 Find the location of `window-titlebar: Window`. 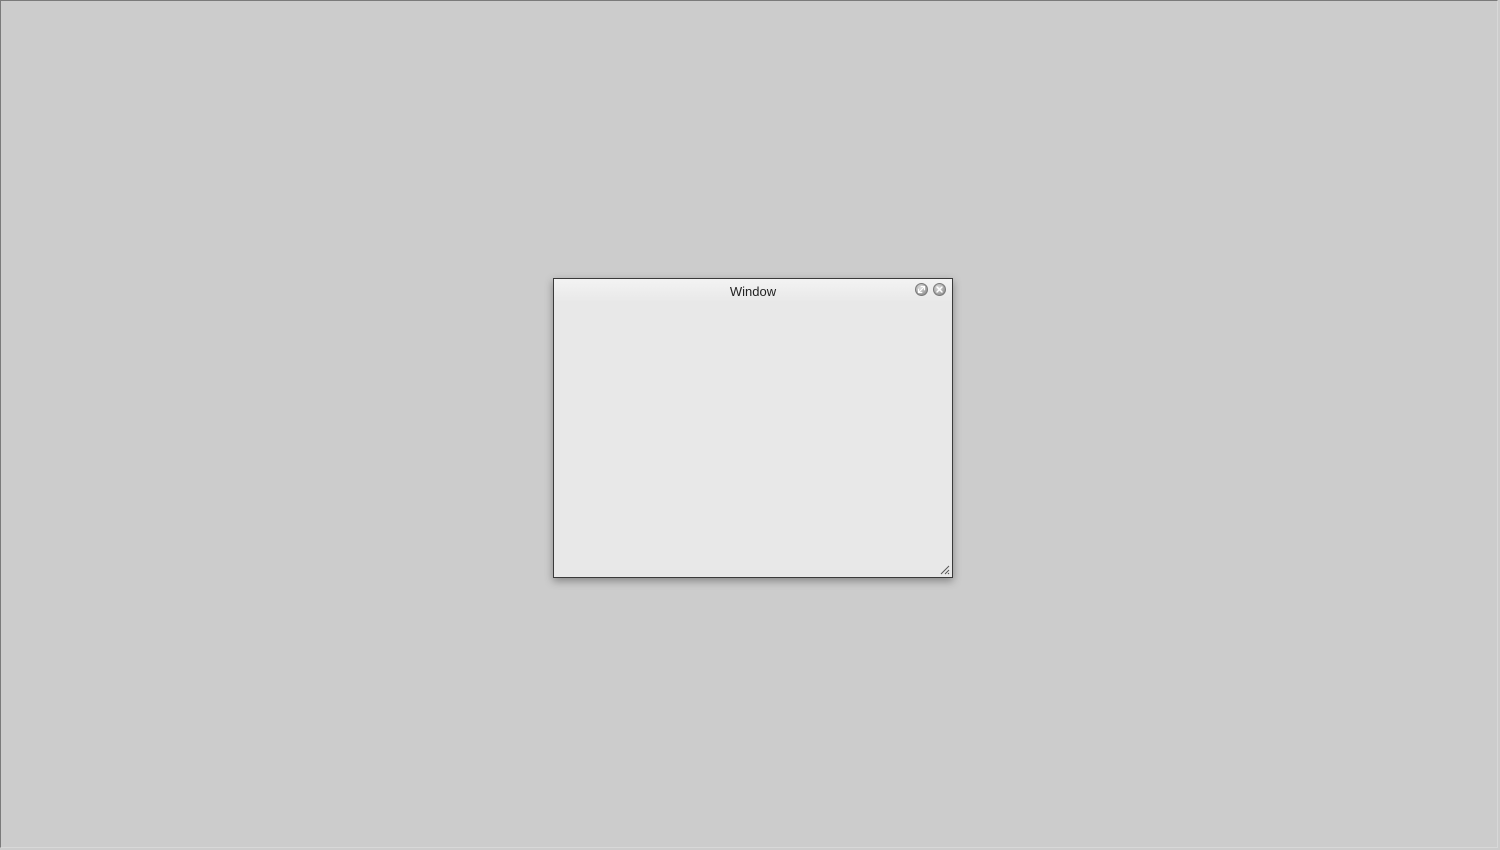

window-titlebar: Window is located at coordinates (753, 291).